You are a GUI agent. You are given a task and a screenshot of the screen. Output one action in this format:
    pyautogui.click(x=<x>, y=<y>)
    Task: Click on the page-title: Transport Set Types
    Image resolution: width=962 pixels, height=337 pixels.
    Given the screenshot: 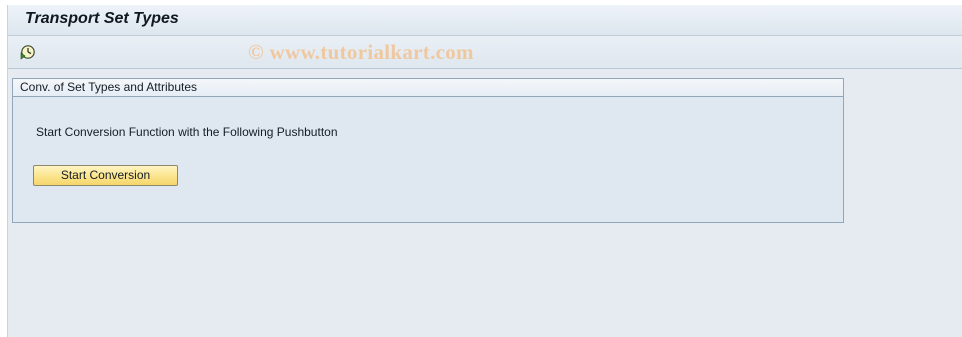 What is the action you would take?
    pyautogui.click(x=102, y=18)
    